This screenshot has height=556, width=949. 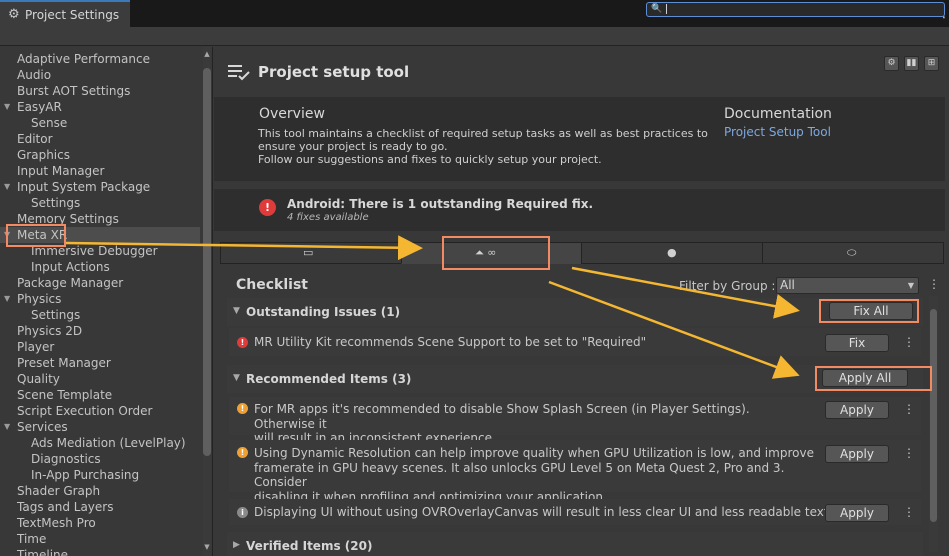 What do you see at coordinates (38, 379) in the screenshot?
I see `sidebar-item-label: Quality` at bounding box center [38, 379].